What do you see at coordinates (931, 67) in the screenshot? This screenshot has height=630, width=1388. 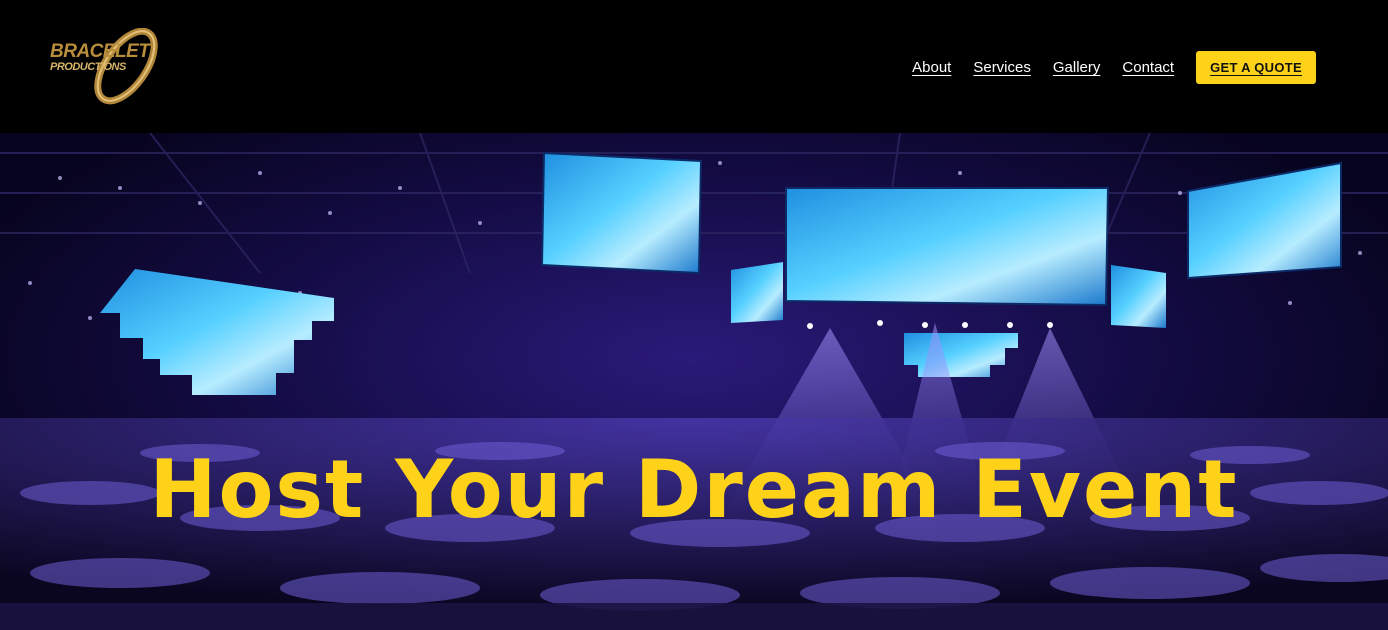 I see `nav-link-about: About` at bounding box center [931, 67].